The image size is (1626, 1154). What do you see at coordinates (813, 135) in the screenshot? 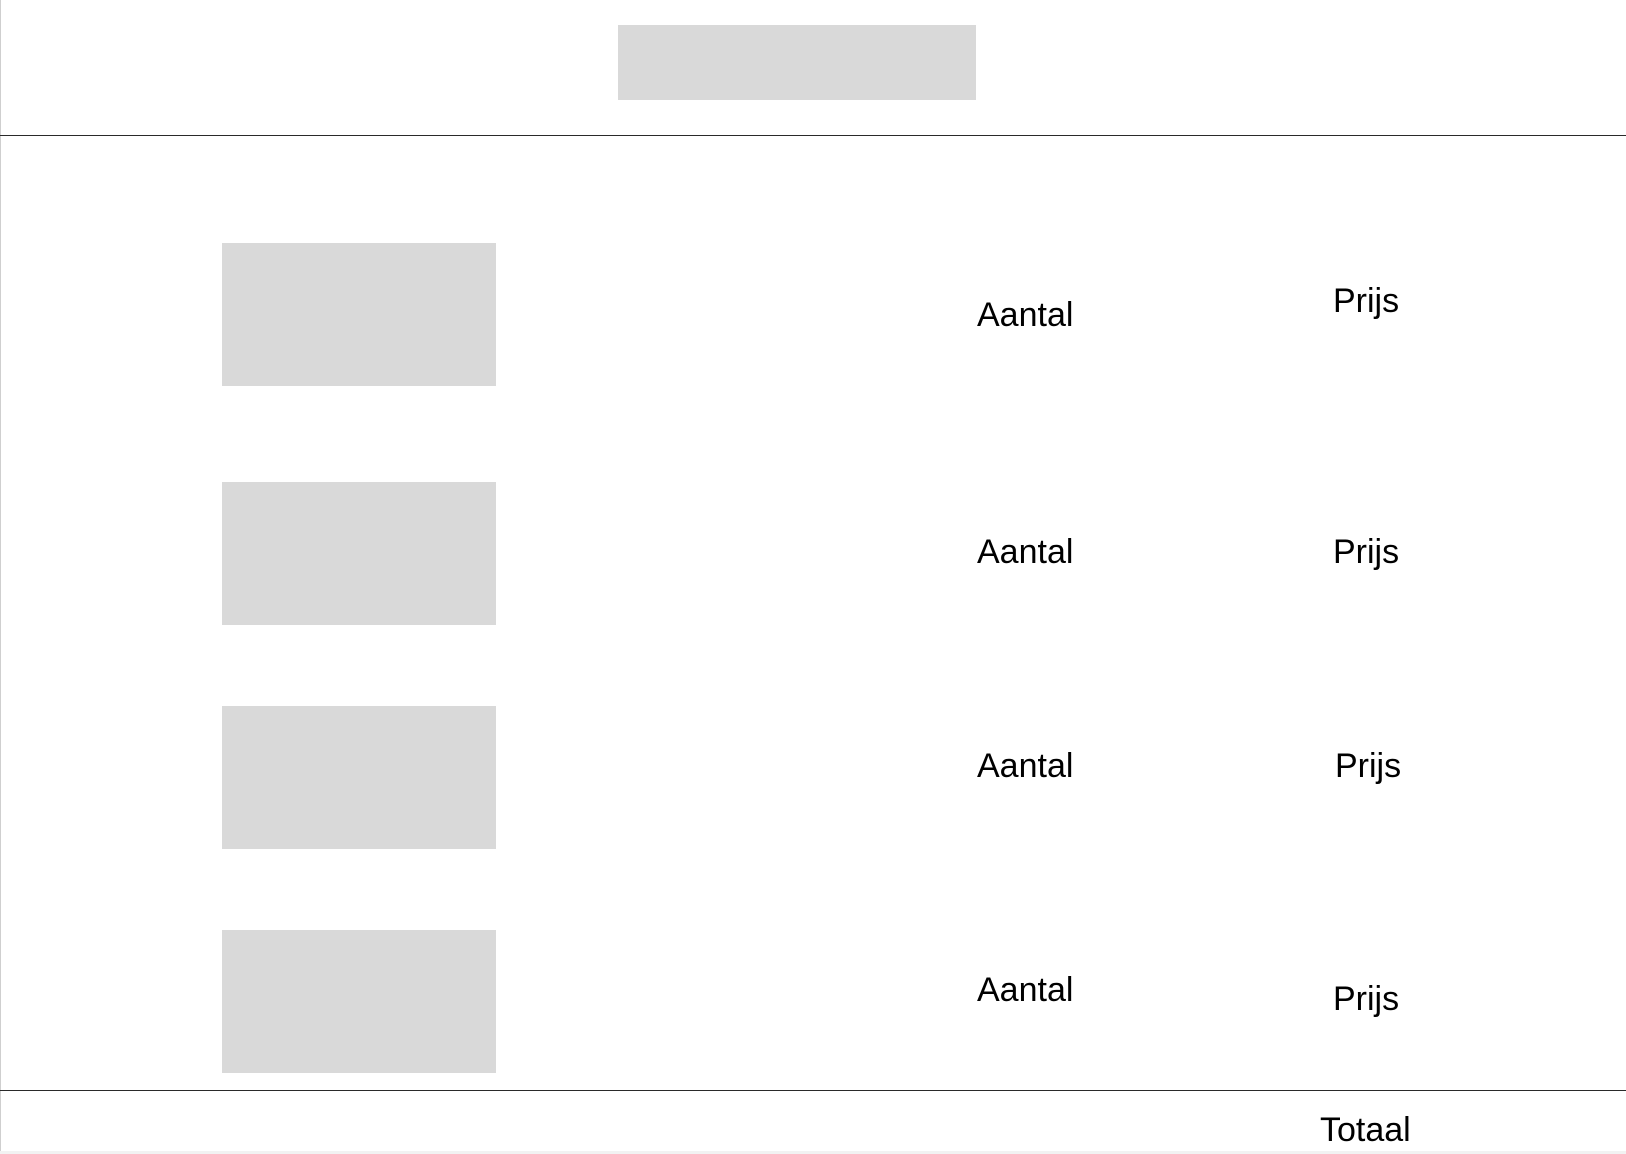
I see `header-divider` at bounding box center [813, 135].